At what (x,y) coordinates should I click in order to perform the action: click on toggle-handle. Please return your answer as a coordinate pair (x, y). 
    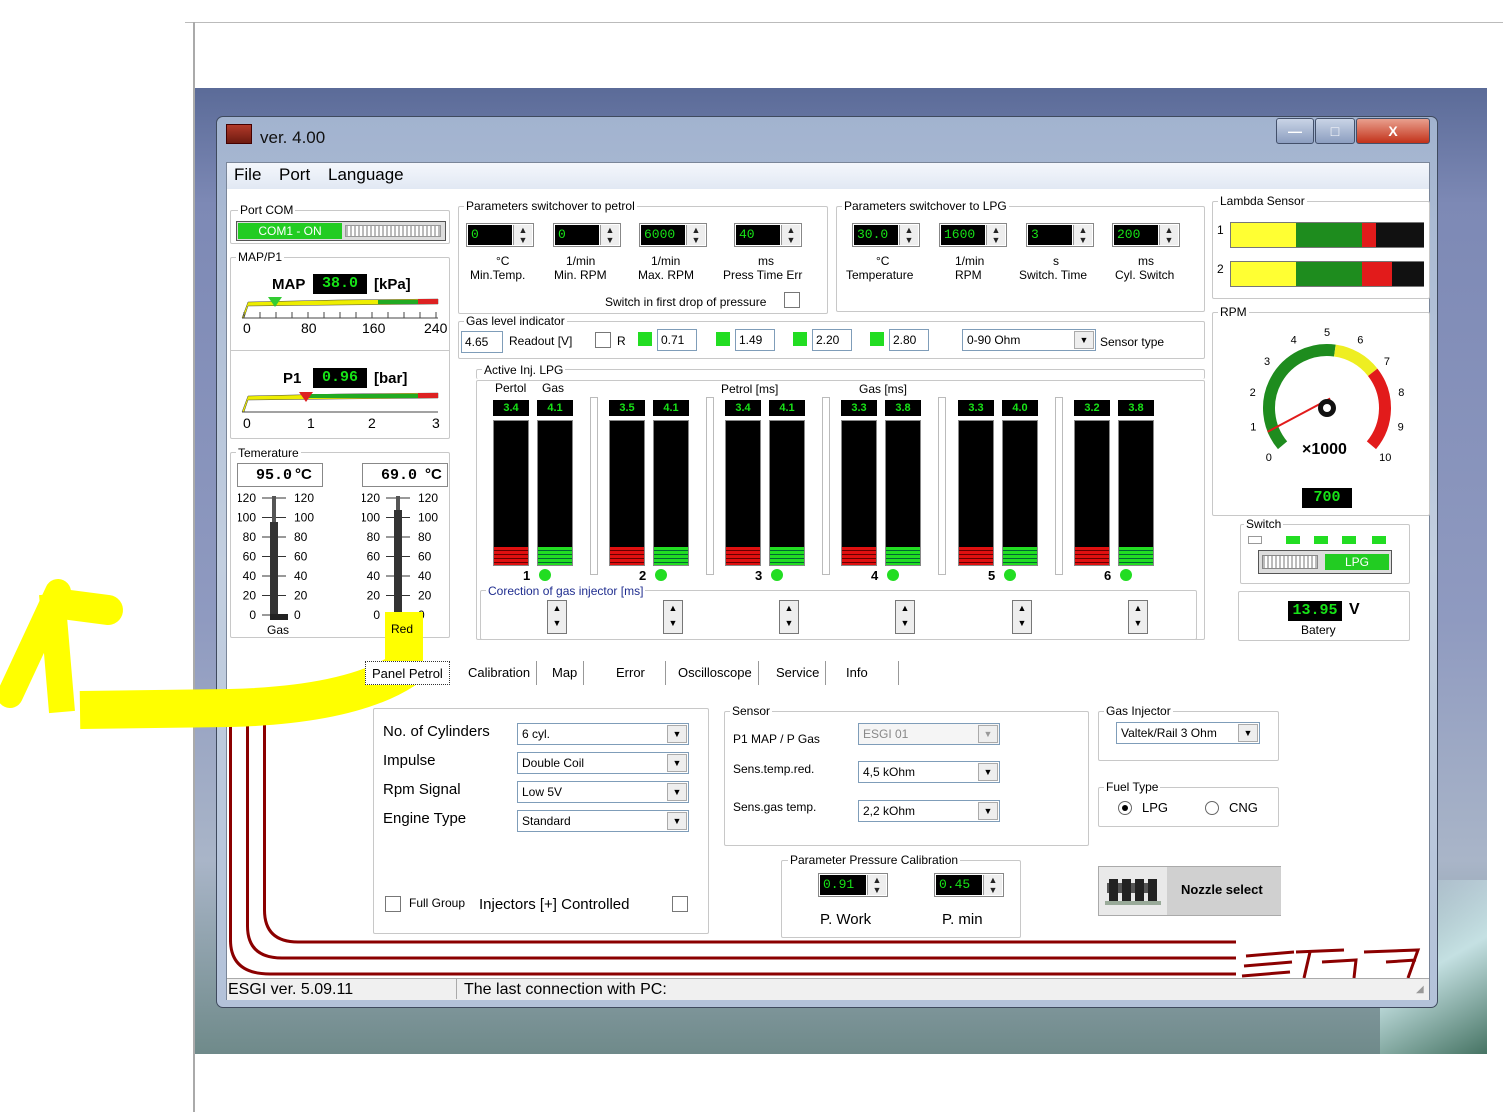
    Looking at the image, I should click on (1290, 562).